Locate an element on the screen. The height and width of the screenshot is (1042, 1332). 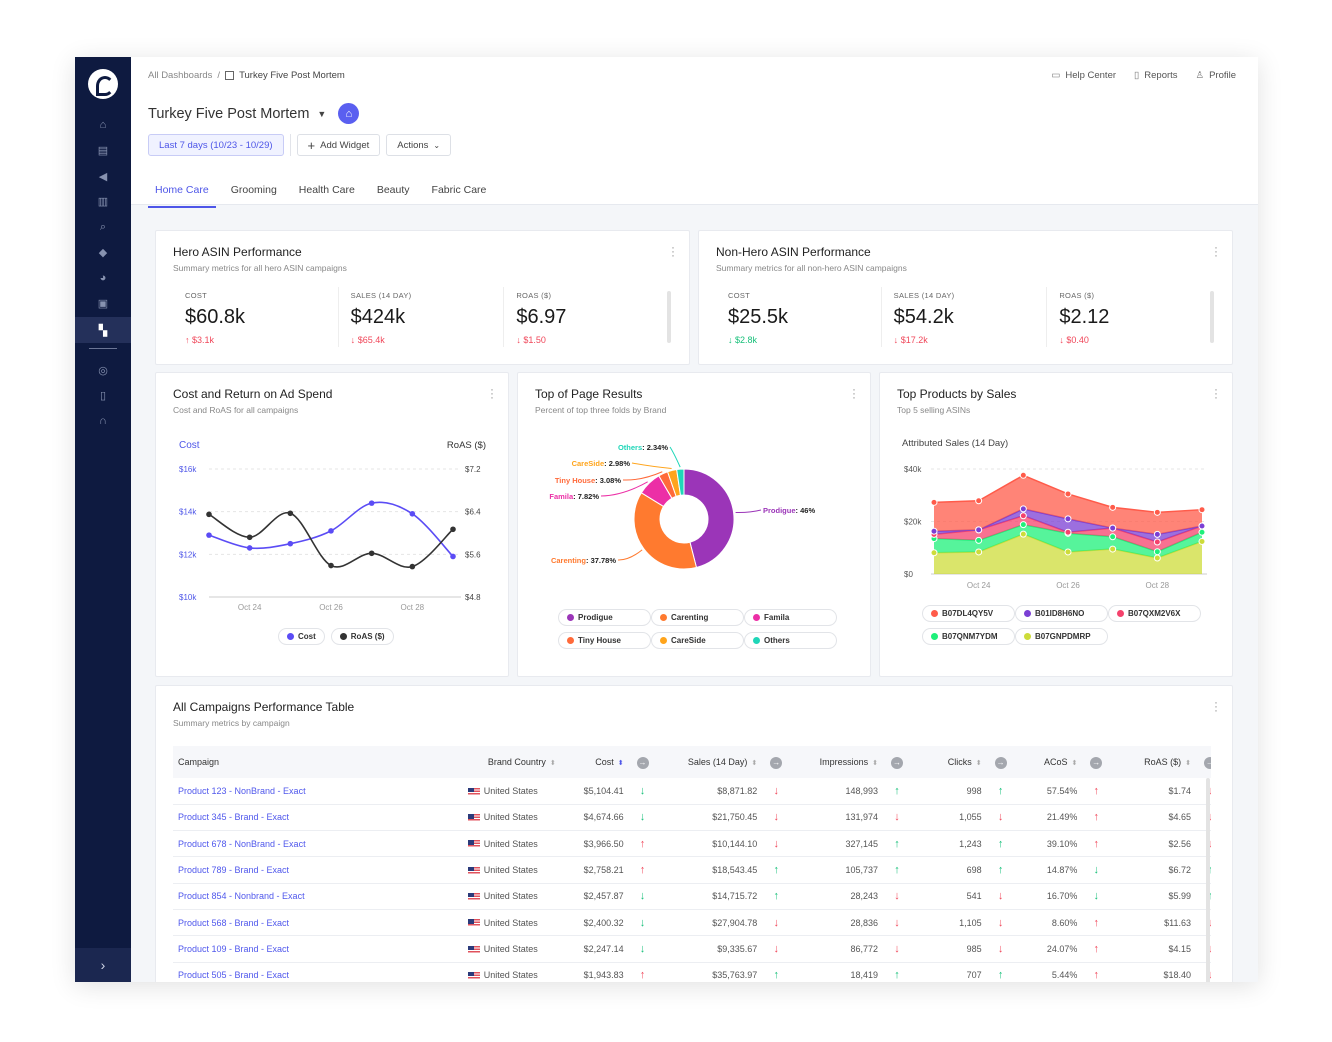
sidebar-item-dashboard: ▚ is located at coordinates (103, 330).